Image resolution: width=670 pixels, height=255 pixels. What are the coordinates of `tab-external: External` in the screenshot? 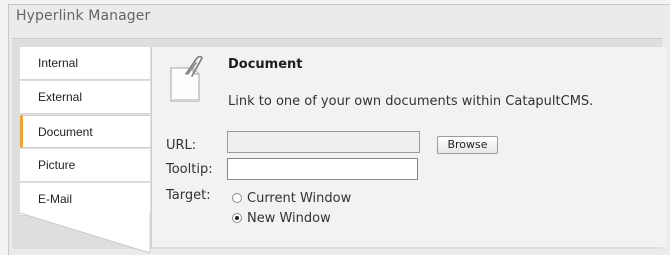 It's located at (85, 97).